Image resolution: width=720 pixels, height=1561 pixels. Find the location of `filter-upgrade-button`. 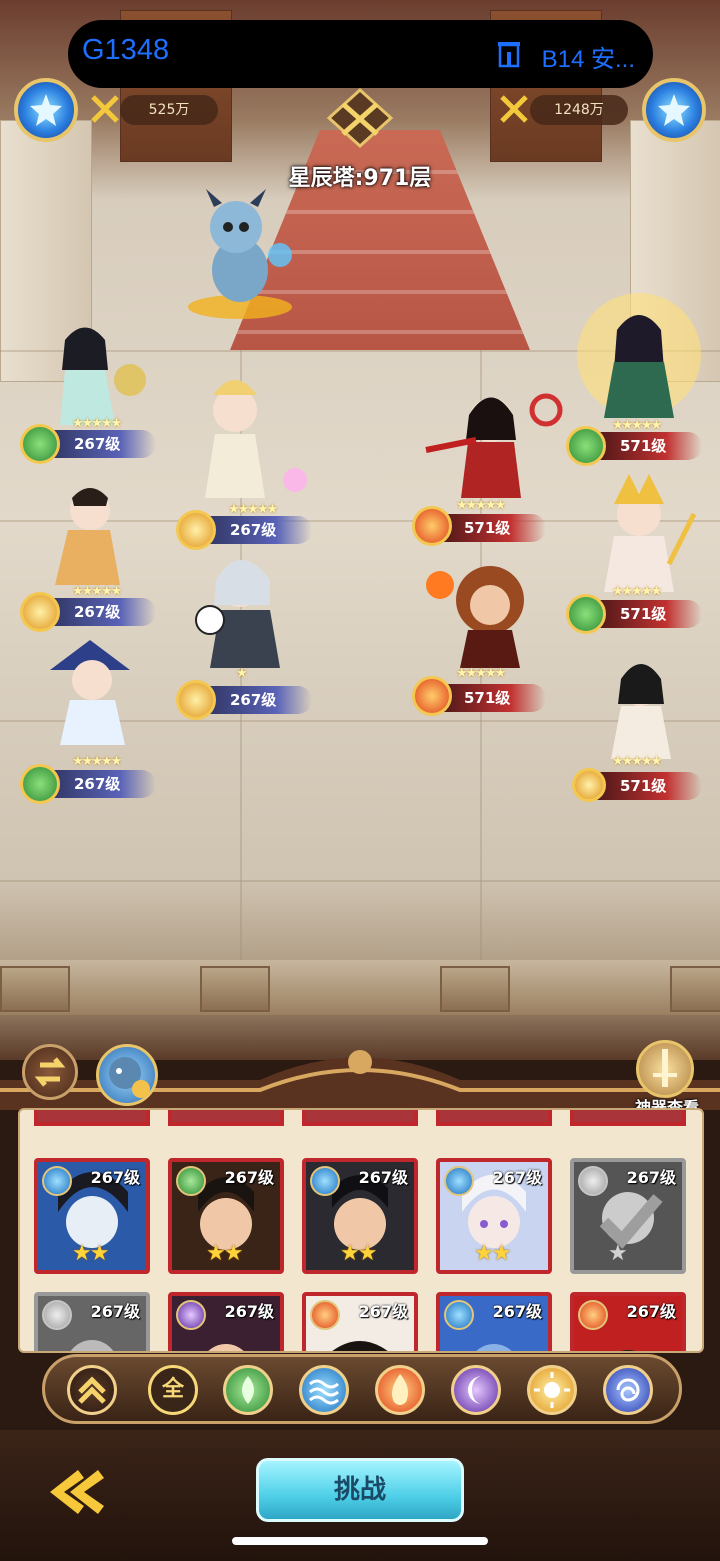

filter-upgrade-button is located at coordinates (92, 1390).